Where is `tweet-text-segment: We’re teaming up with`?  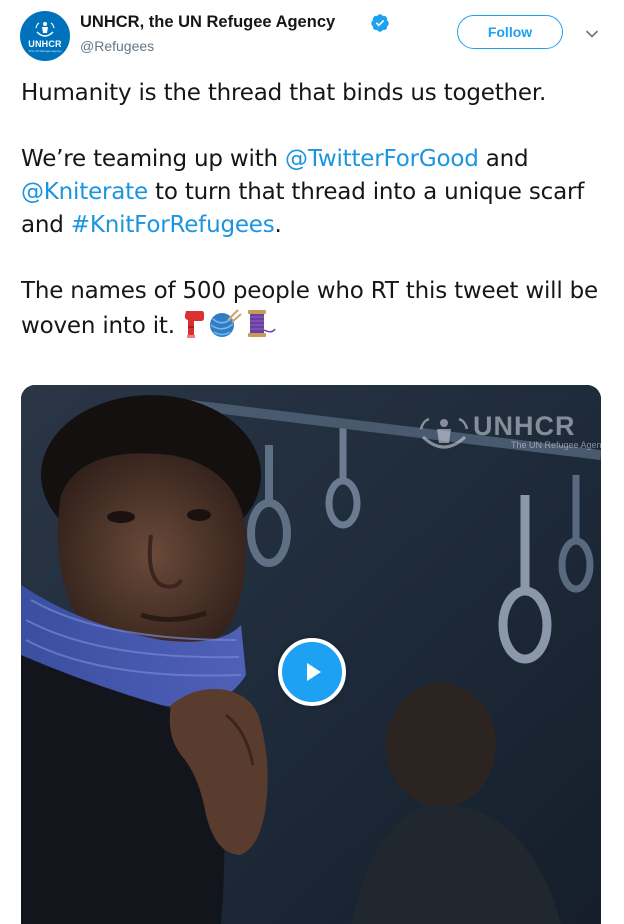
tweet-text-segment: We’re teaming up with is located at coordinates (153, 159).